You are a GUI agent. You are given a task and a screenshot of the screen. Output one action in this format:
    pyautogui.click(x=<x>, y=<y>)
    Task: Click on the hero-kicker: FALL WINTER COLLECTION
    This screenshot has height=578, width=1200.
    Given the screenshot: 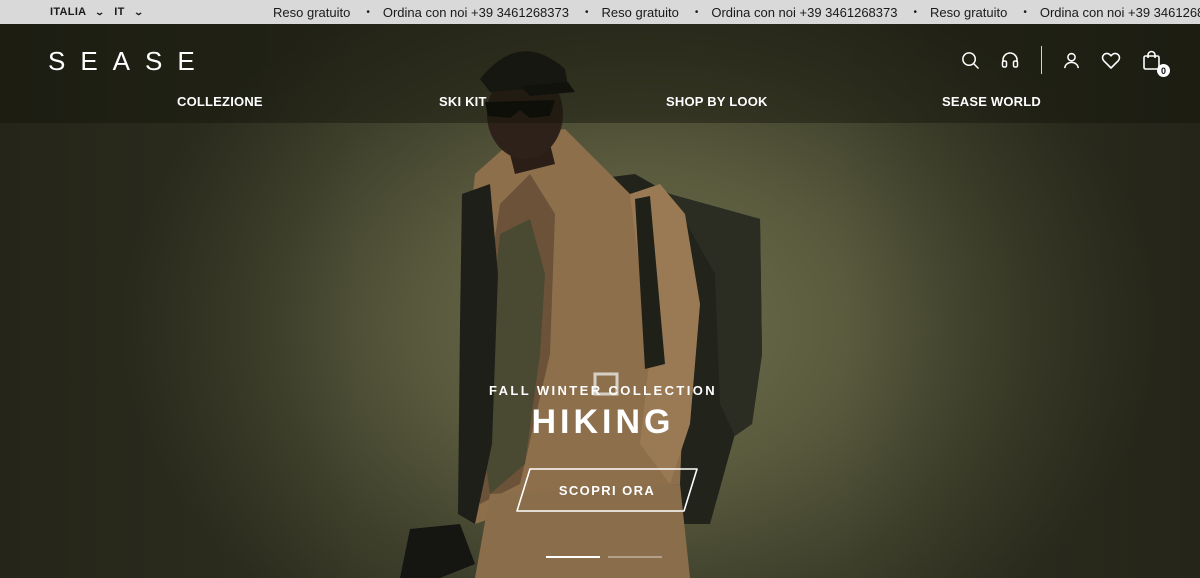 What is the action you would take?
    pyautogui.click(x=603, y=390)
    